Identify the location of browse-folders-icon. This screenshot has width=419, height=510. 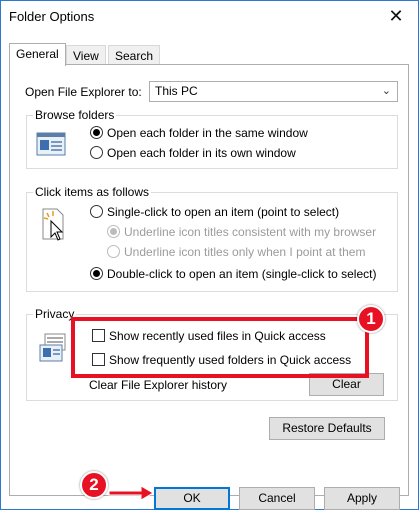
(51, 144).